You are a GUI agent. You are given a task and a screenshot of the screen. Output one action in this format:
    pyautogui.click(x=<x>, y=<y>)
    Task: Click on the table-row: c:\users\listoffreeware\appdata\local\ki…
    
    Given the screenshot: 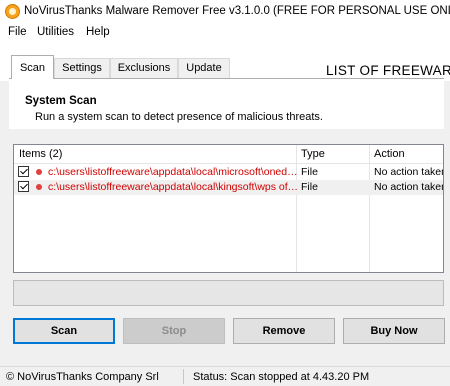 What is the action you would take?
    pyautogui.click(x=228, y=187)
    